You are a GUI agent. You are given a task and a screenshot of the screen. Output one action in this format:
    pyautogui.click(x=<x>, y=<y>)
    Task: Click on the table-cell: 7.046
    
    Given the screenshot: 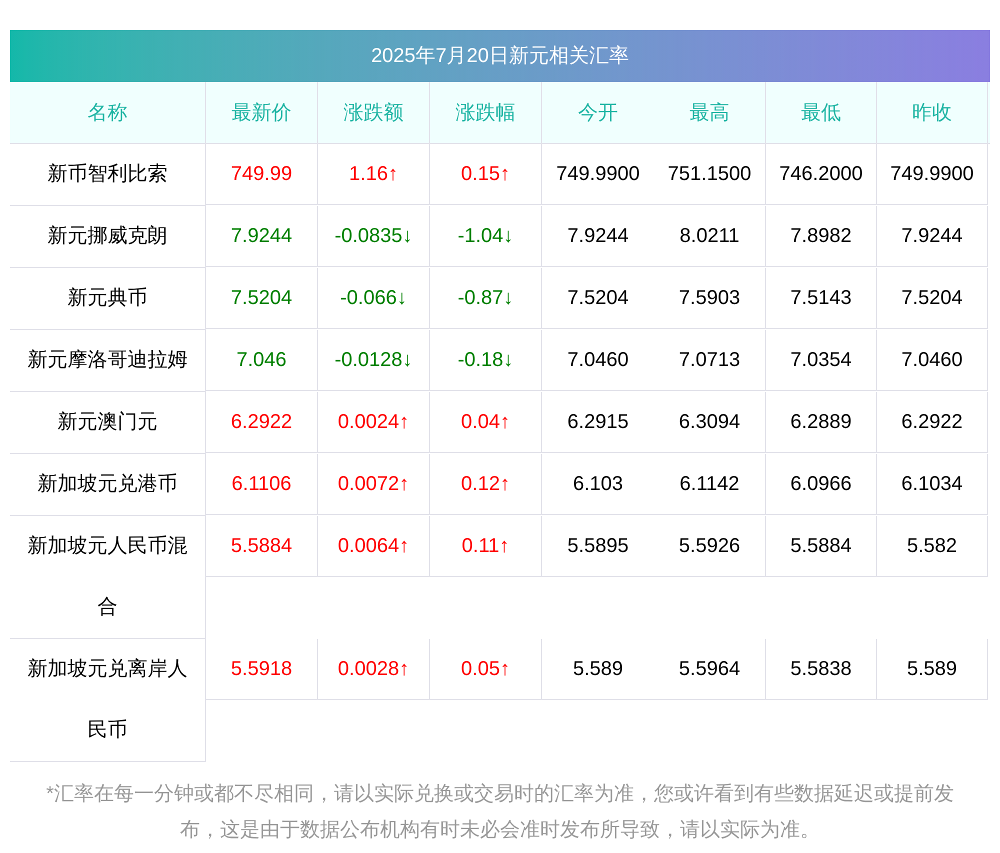 What is the action you would take?
    pyautogui.click(x=262, y=360)
    